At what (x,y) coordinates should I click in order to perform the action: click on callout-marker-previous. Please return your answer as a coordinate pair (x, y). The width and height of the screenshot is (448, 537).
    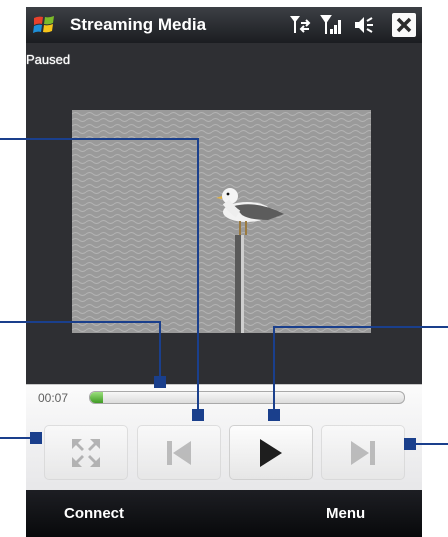
    Looking at the image, I should click on (198, 415).